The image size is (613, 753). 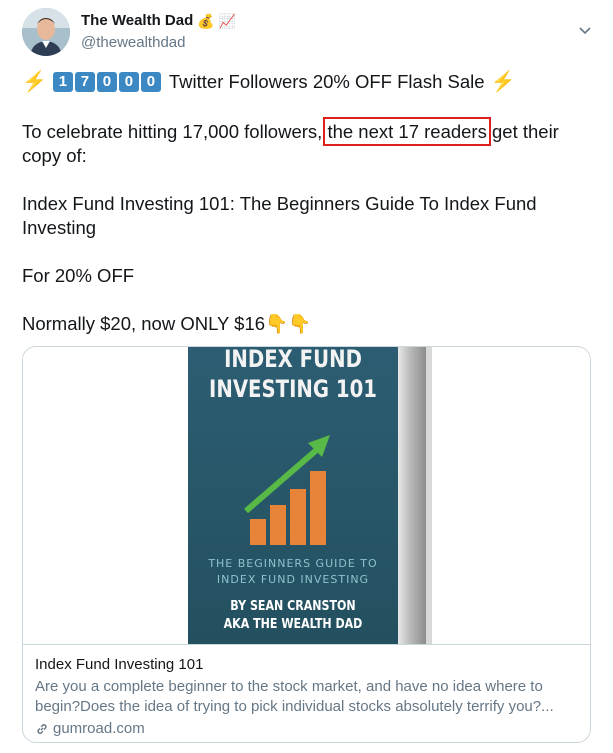 What do you see at coordinates (429, 495) in the screenshot?
I see `book-spine-shadow` at bounding box center [429, 495].